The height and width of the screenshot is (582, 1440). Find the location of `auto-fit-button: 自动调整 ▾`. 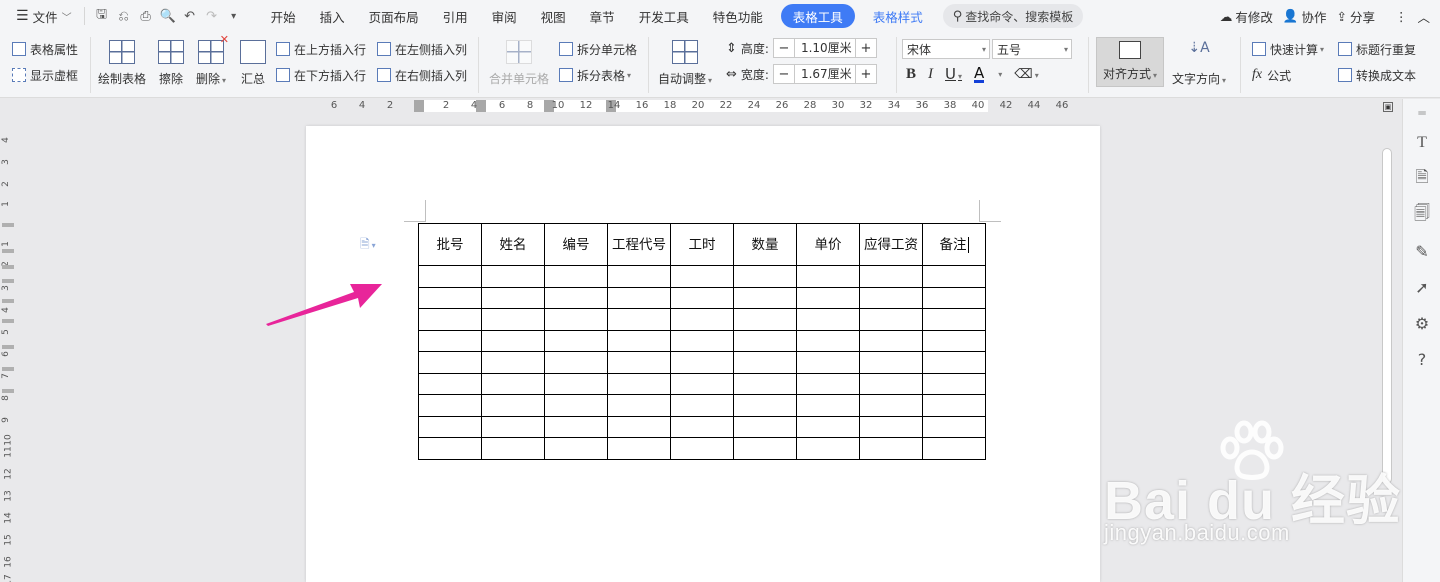

auto-fit-button: 自动调整 ▾ is located at coordinates (685, 63).